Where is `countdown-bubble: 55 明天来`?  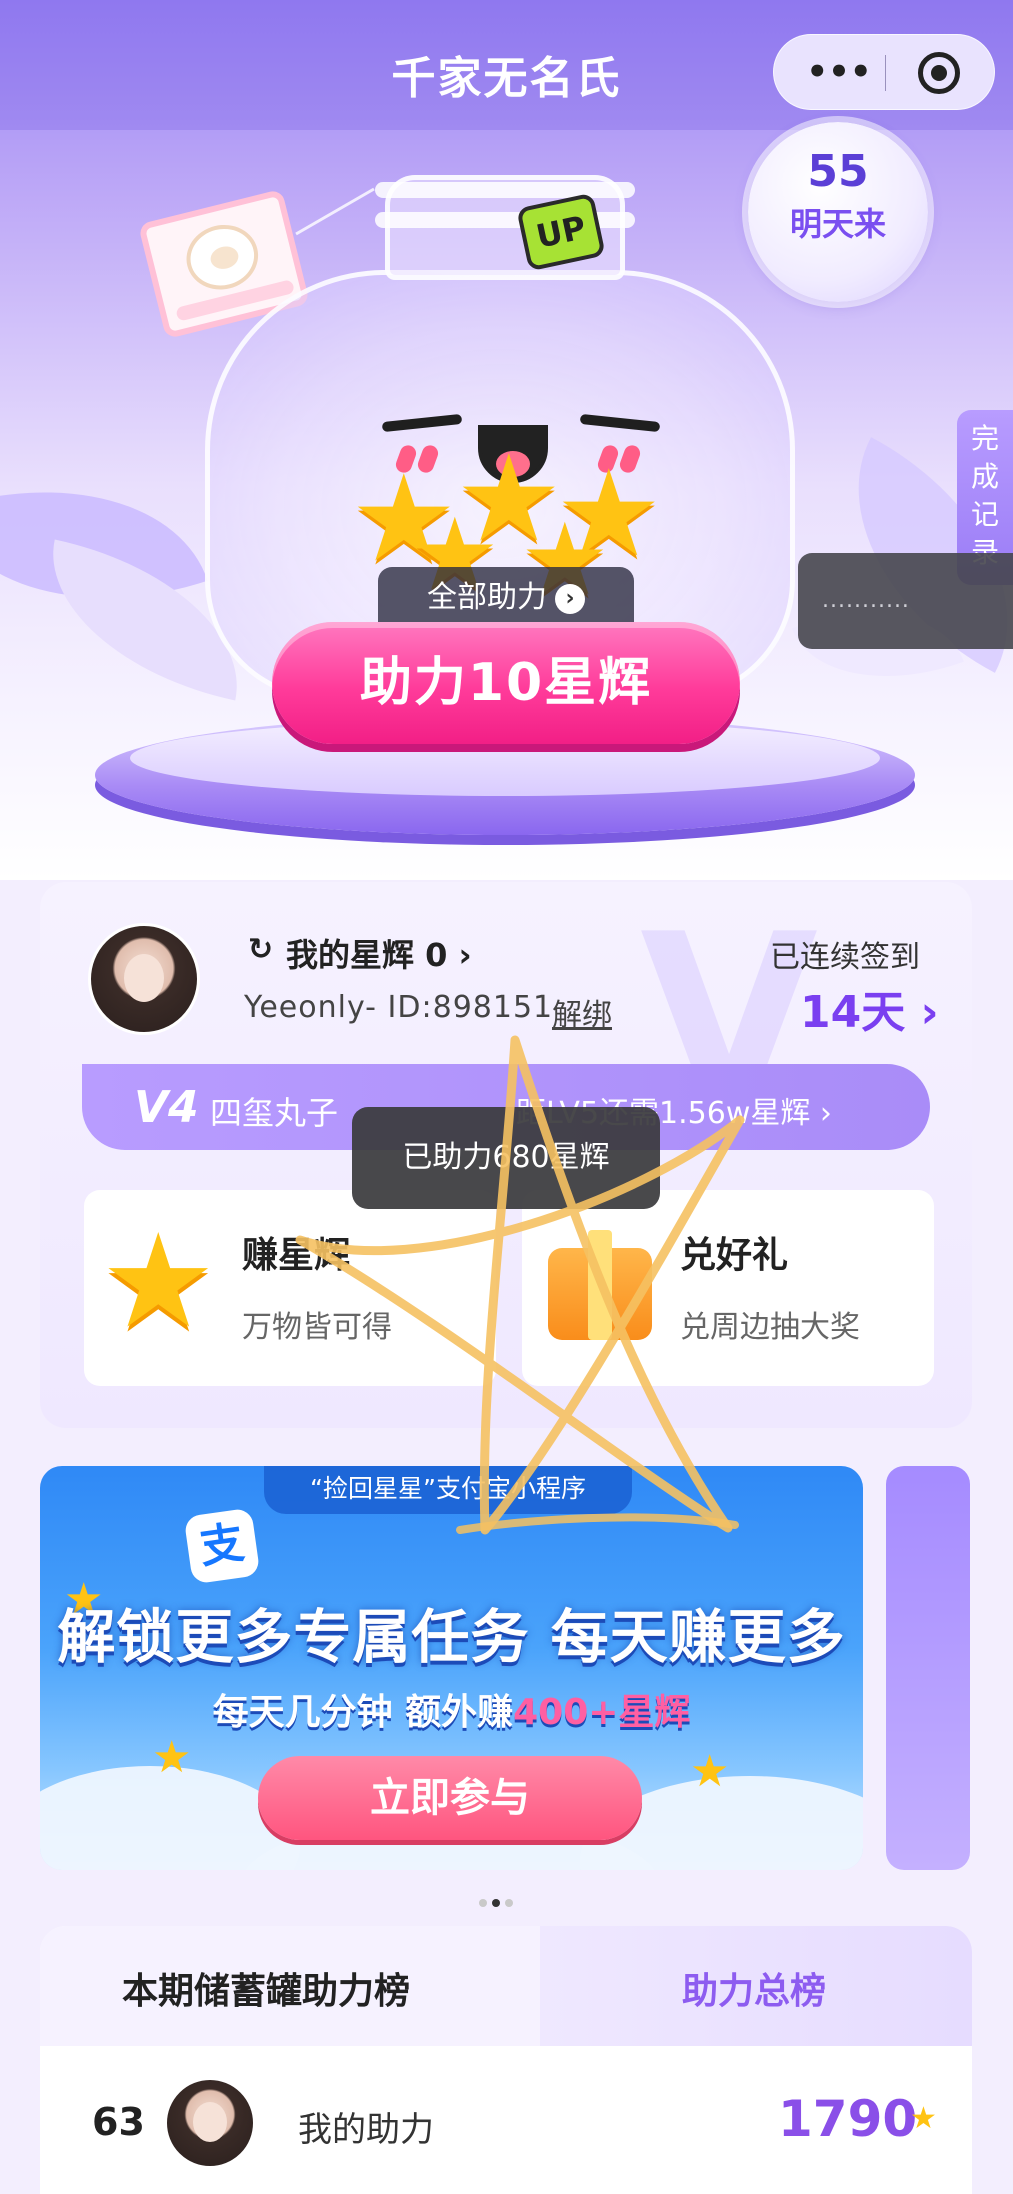 countdown-bubble: 55 明天来 is located at coordinates (838, 212).